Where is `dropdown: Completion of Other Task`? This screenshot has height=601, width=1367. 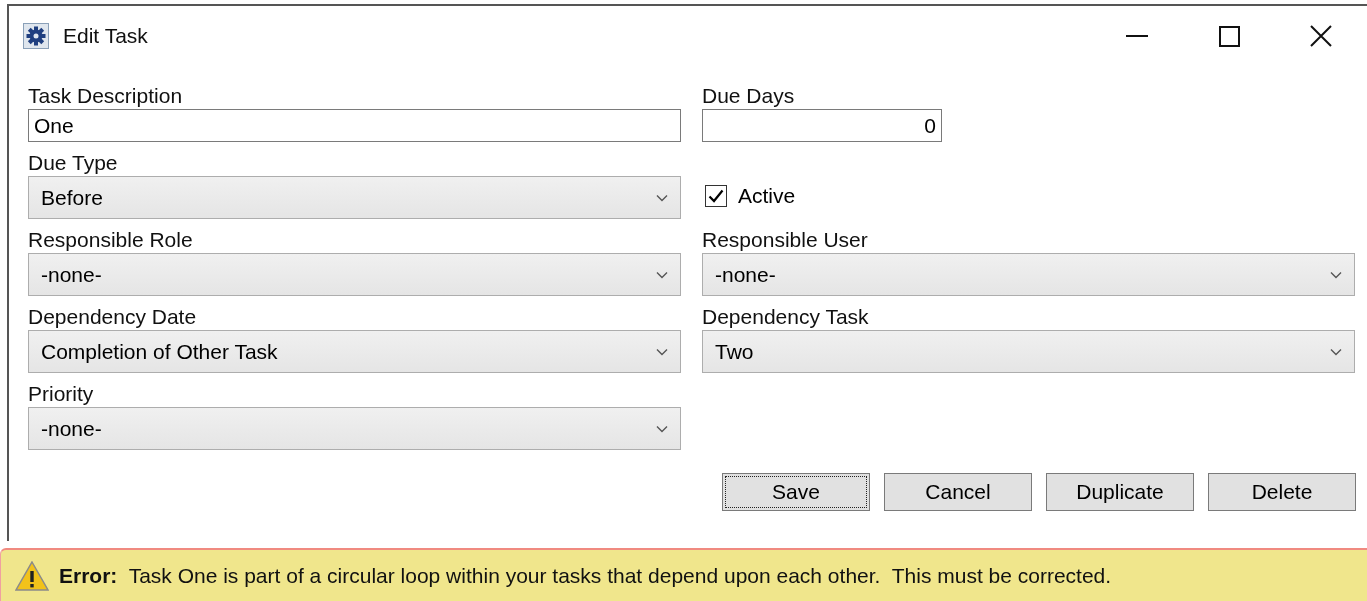 dropdown: Completion of Other Task is located at coordinates (354, 351).